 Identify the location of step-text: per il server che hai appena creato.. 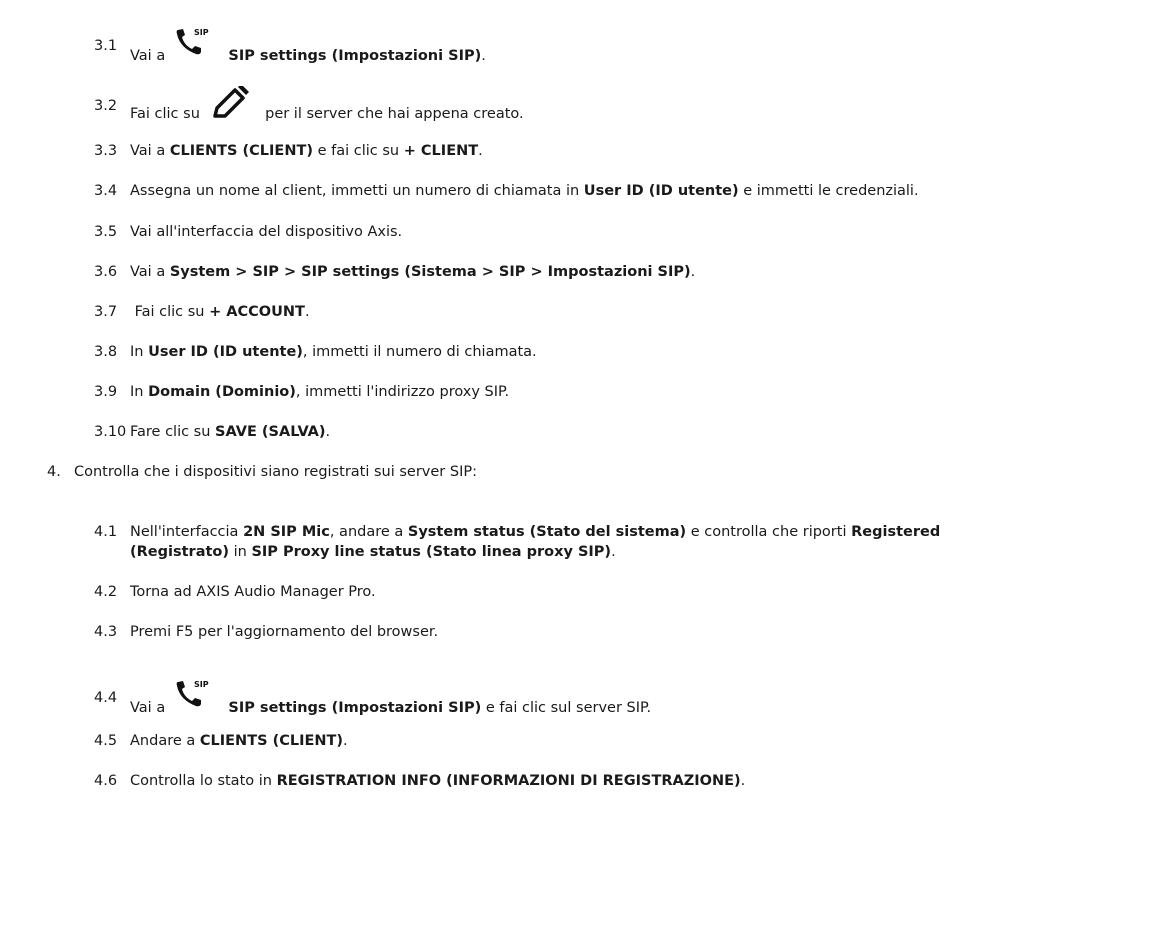
(394, 114).